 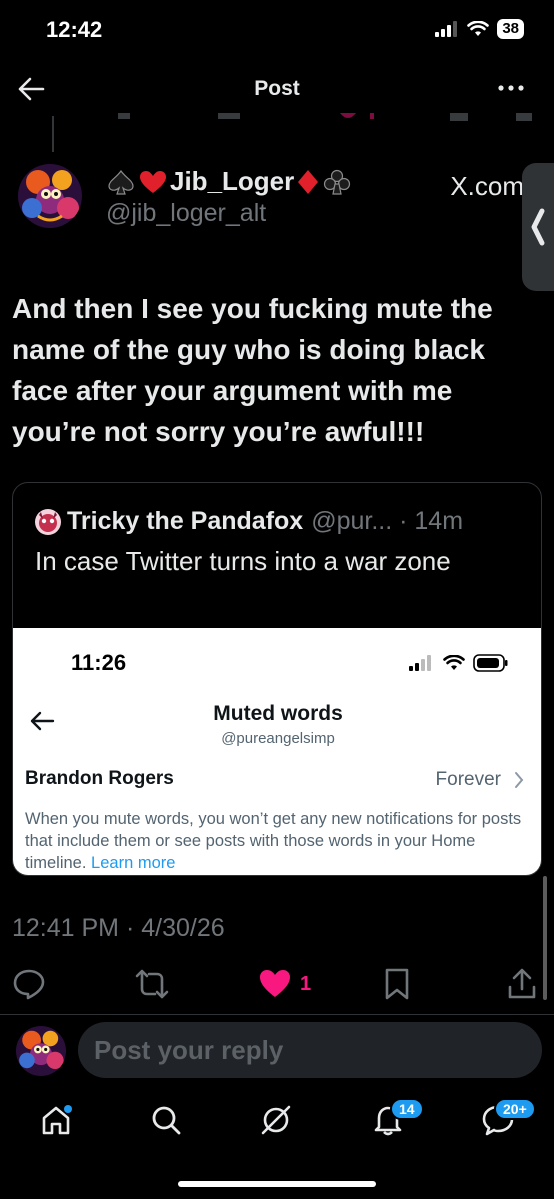 I want to click on embedded-chevron-right-icon, so click(x=519, y=780).